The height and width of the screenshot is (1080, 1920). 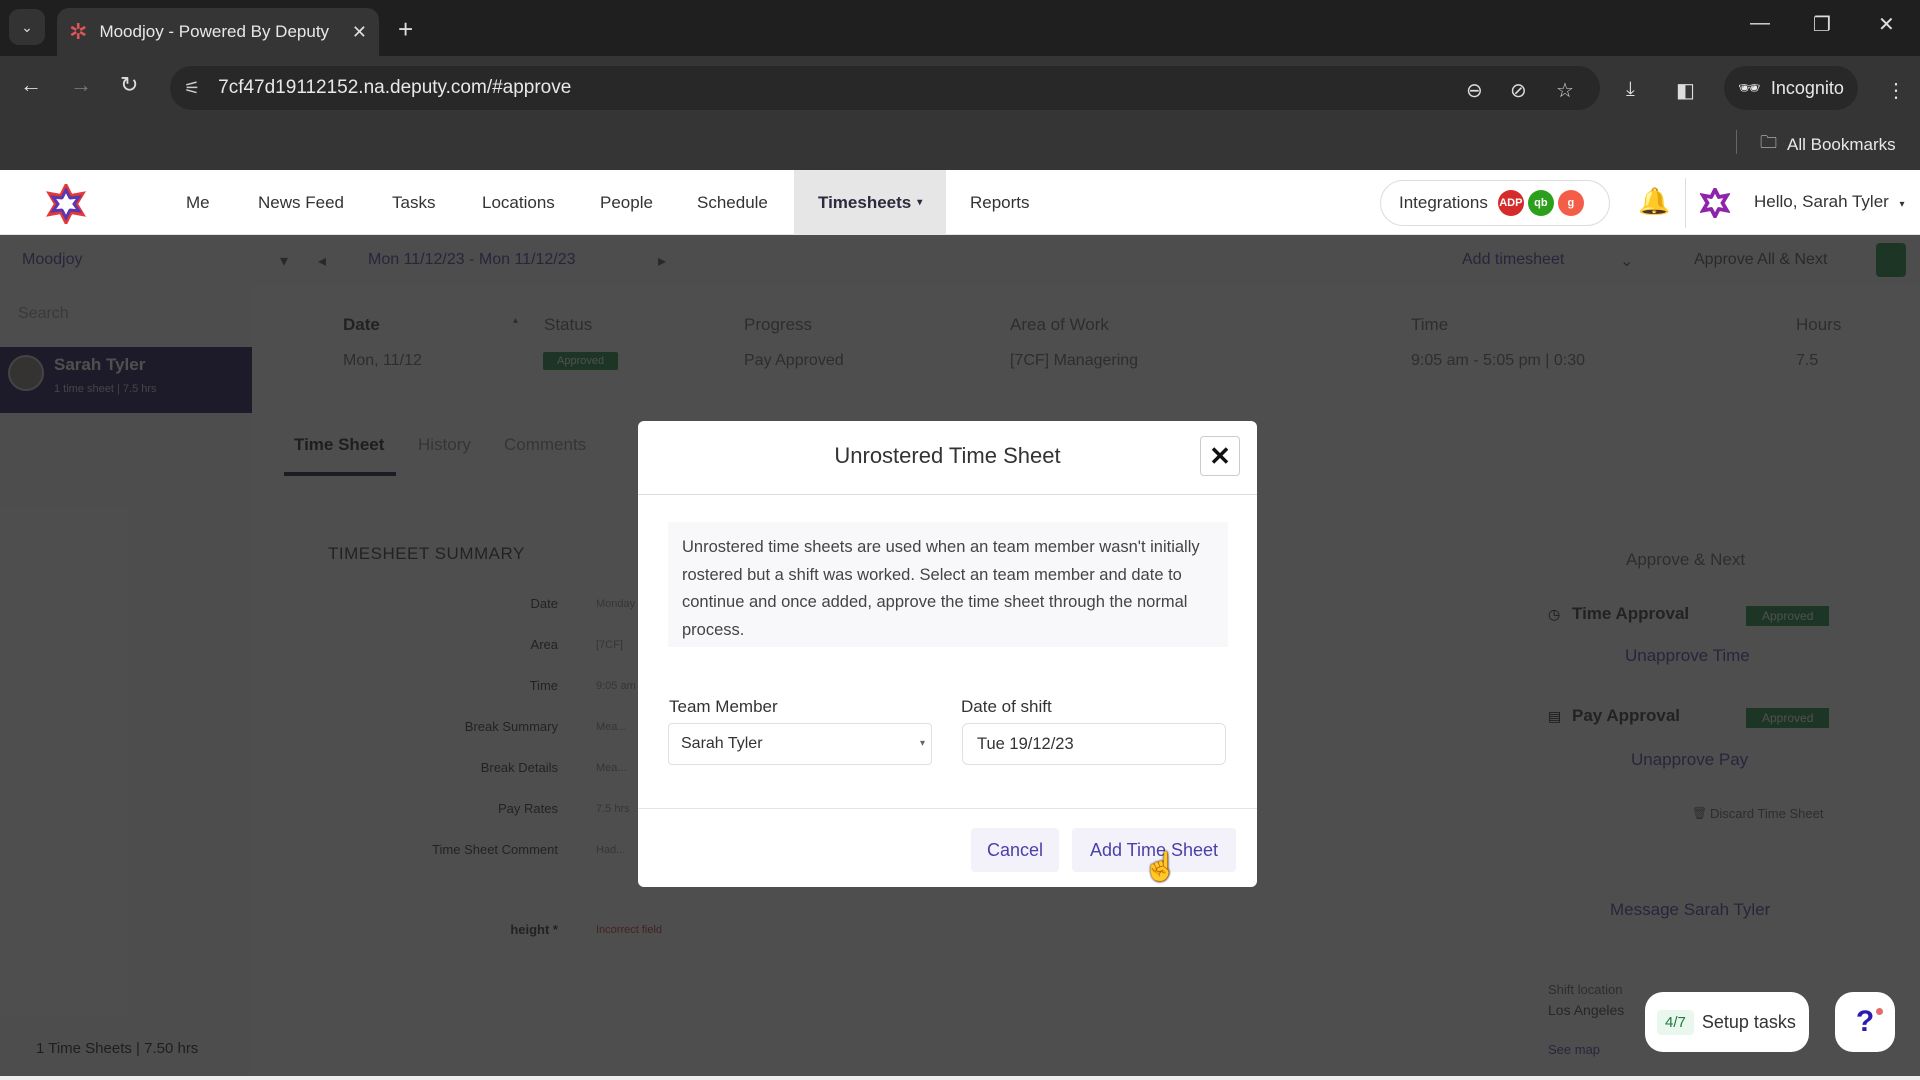 I want to click on close-tab-icon: ✕, so click(x=359, y=32).